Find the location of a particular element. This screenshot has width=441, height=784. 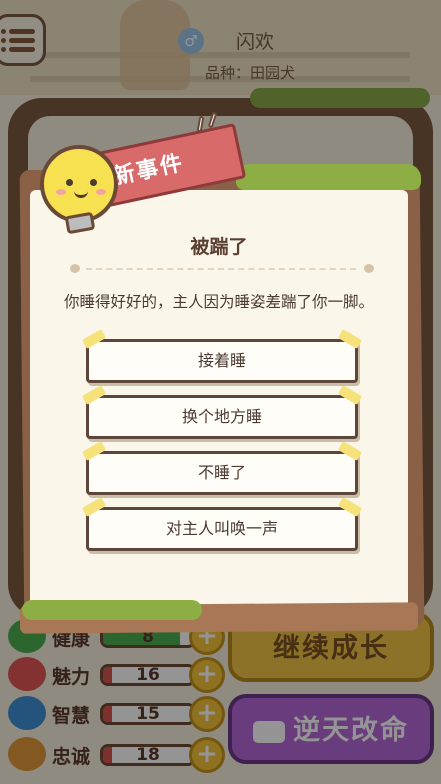

lightbulb-icon is located at coordinates (79, 184).